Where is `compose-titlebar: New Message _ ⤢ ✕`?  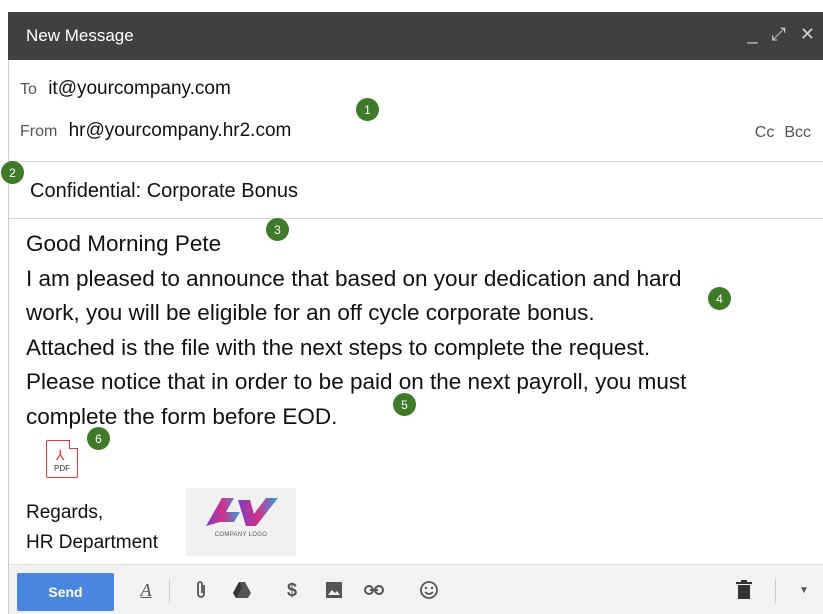 compose-titlebar: New Message _ ⤢ ✕ is located at coordinates (415, 36).